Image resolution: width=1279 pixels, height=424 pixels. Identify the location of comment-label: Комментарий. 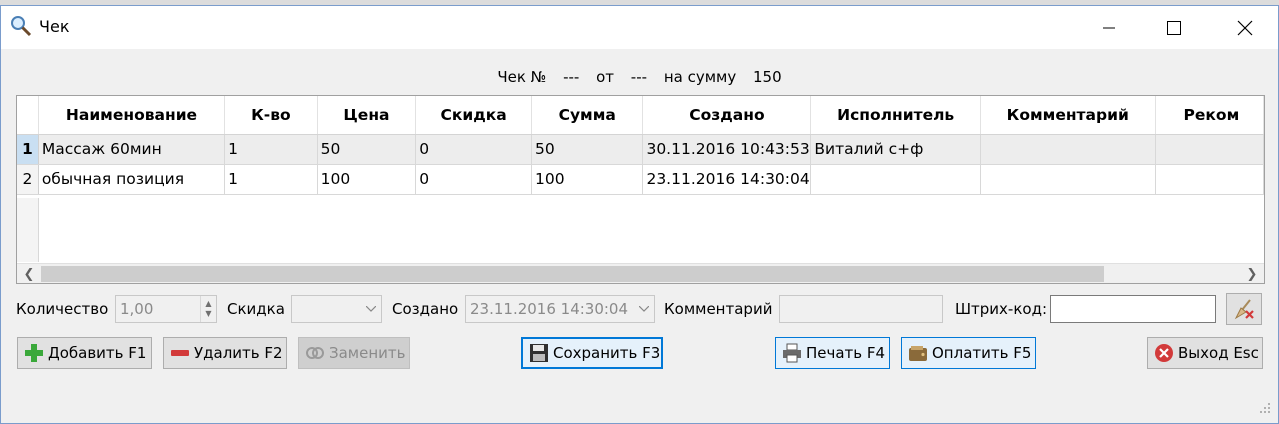
(718, 309).